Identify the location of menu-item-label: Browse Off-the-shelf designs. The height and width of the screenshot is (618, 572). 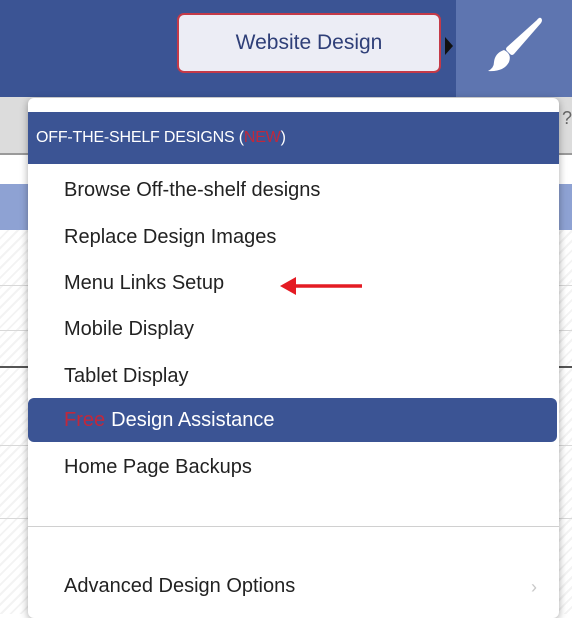
(192, 190).